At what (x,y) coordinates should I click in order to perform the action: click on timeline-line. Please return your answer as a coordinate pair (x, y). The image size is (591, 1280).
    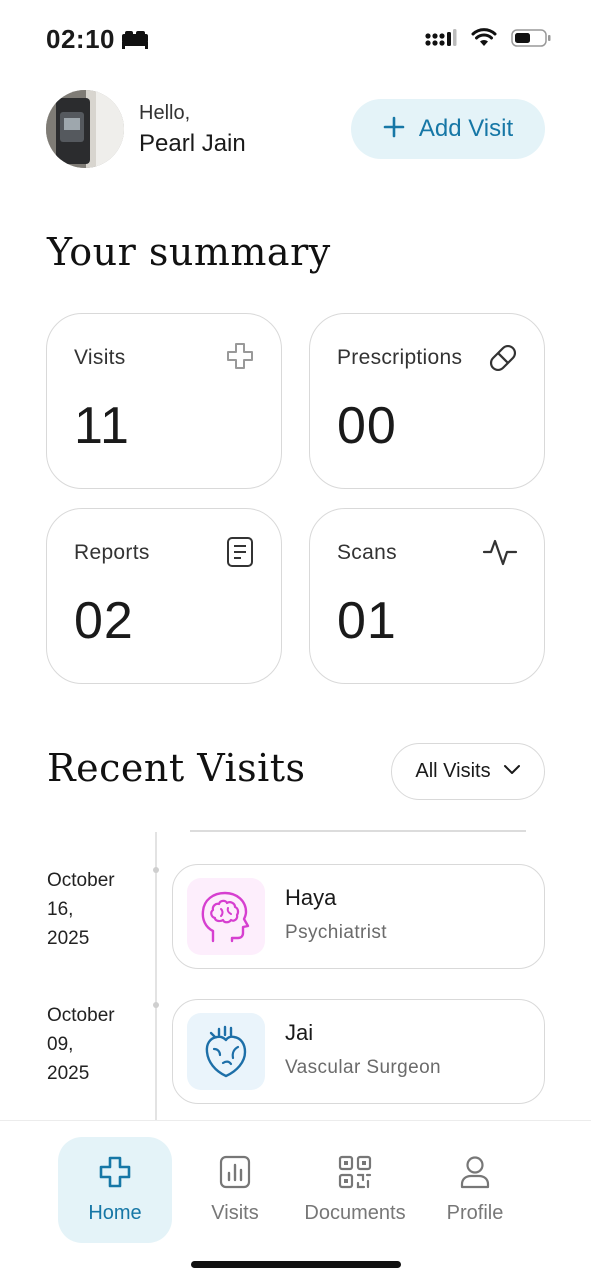
    Looking at the image, I should click on (156, 977).